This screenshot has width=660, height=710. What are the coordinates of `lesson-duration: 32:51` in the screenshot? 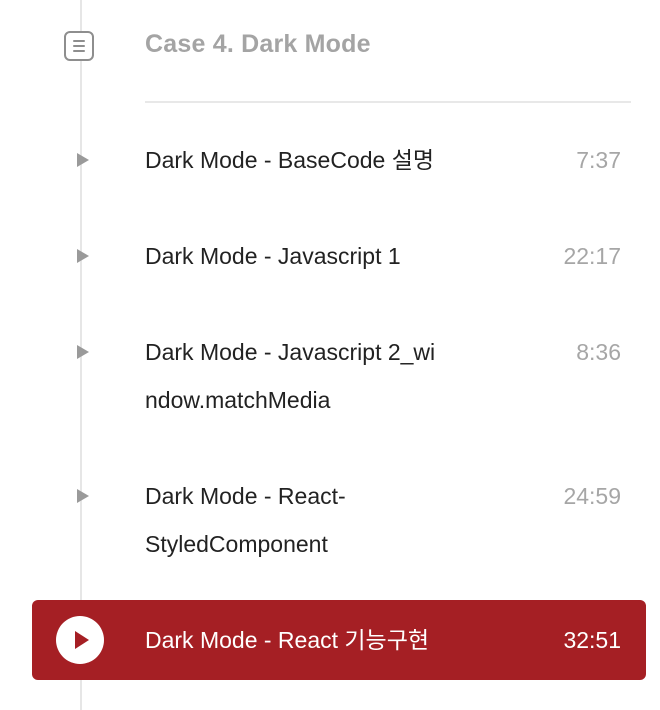 It's located at (592, 640).